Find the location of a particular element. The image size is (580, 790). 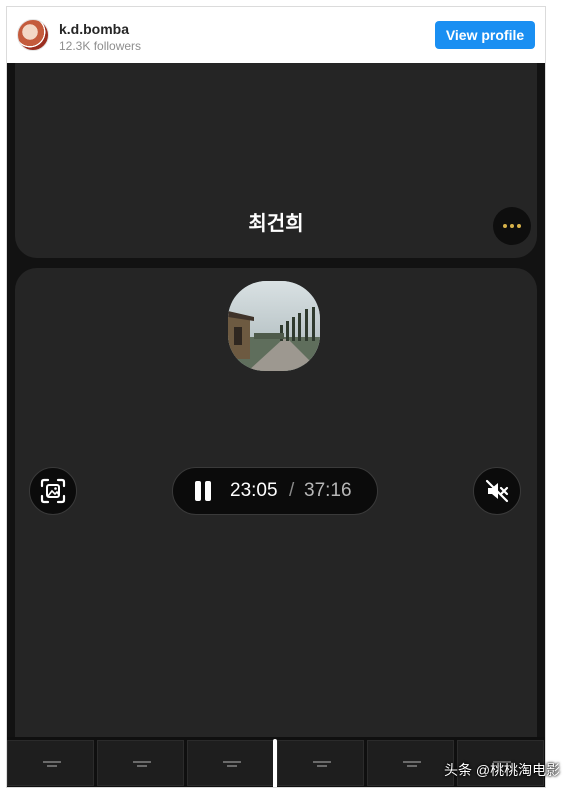

thumbnail-scene-image is located at coordinates (274, 326).